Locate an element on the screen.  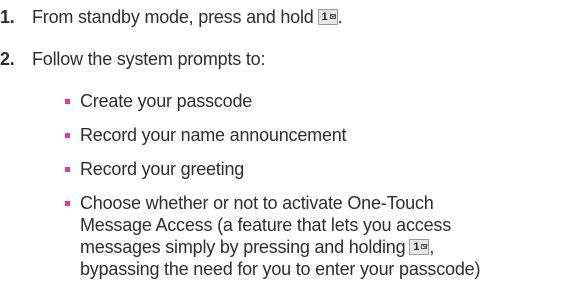
step-number: 1. is located at coordinates (7, 17).